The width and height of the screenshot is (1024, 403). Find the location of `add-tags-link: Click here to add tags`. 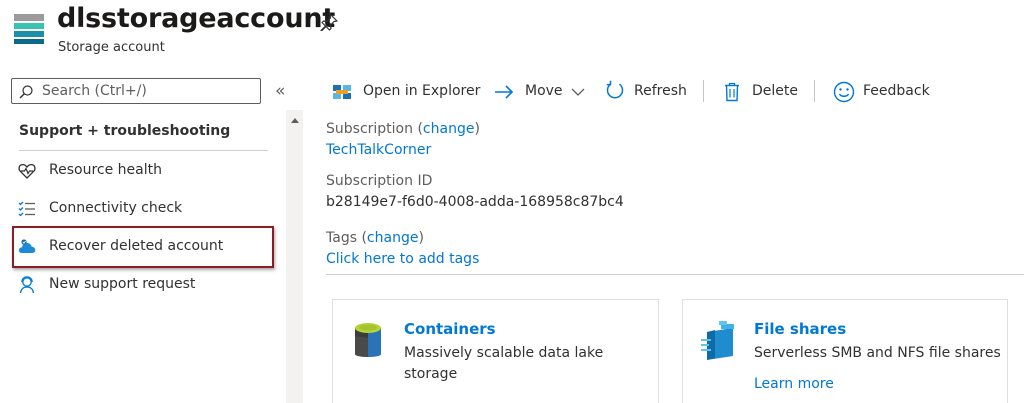

add-tags-link: Click here to add tags is located at coordinates (402, 259).